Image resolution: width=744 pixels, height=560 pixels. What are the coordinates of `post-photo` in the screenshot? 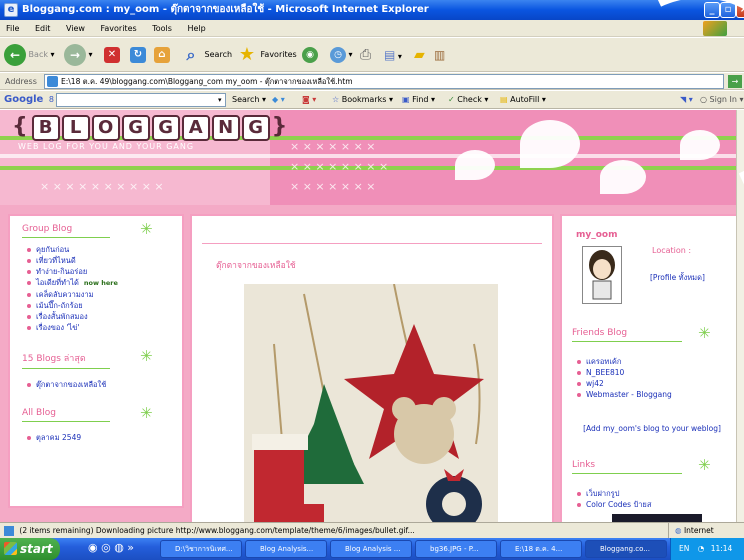 It's located at (371, 403).